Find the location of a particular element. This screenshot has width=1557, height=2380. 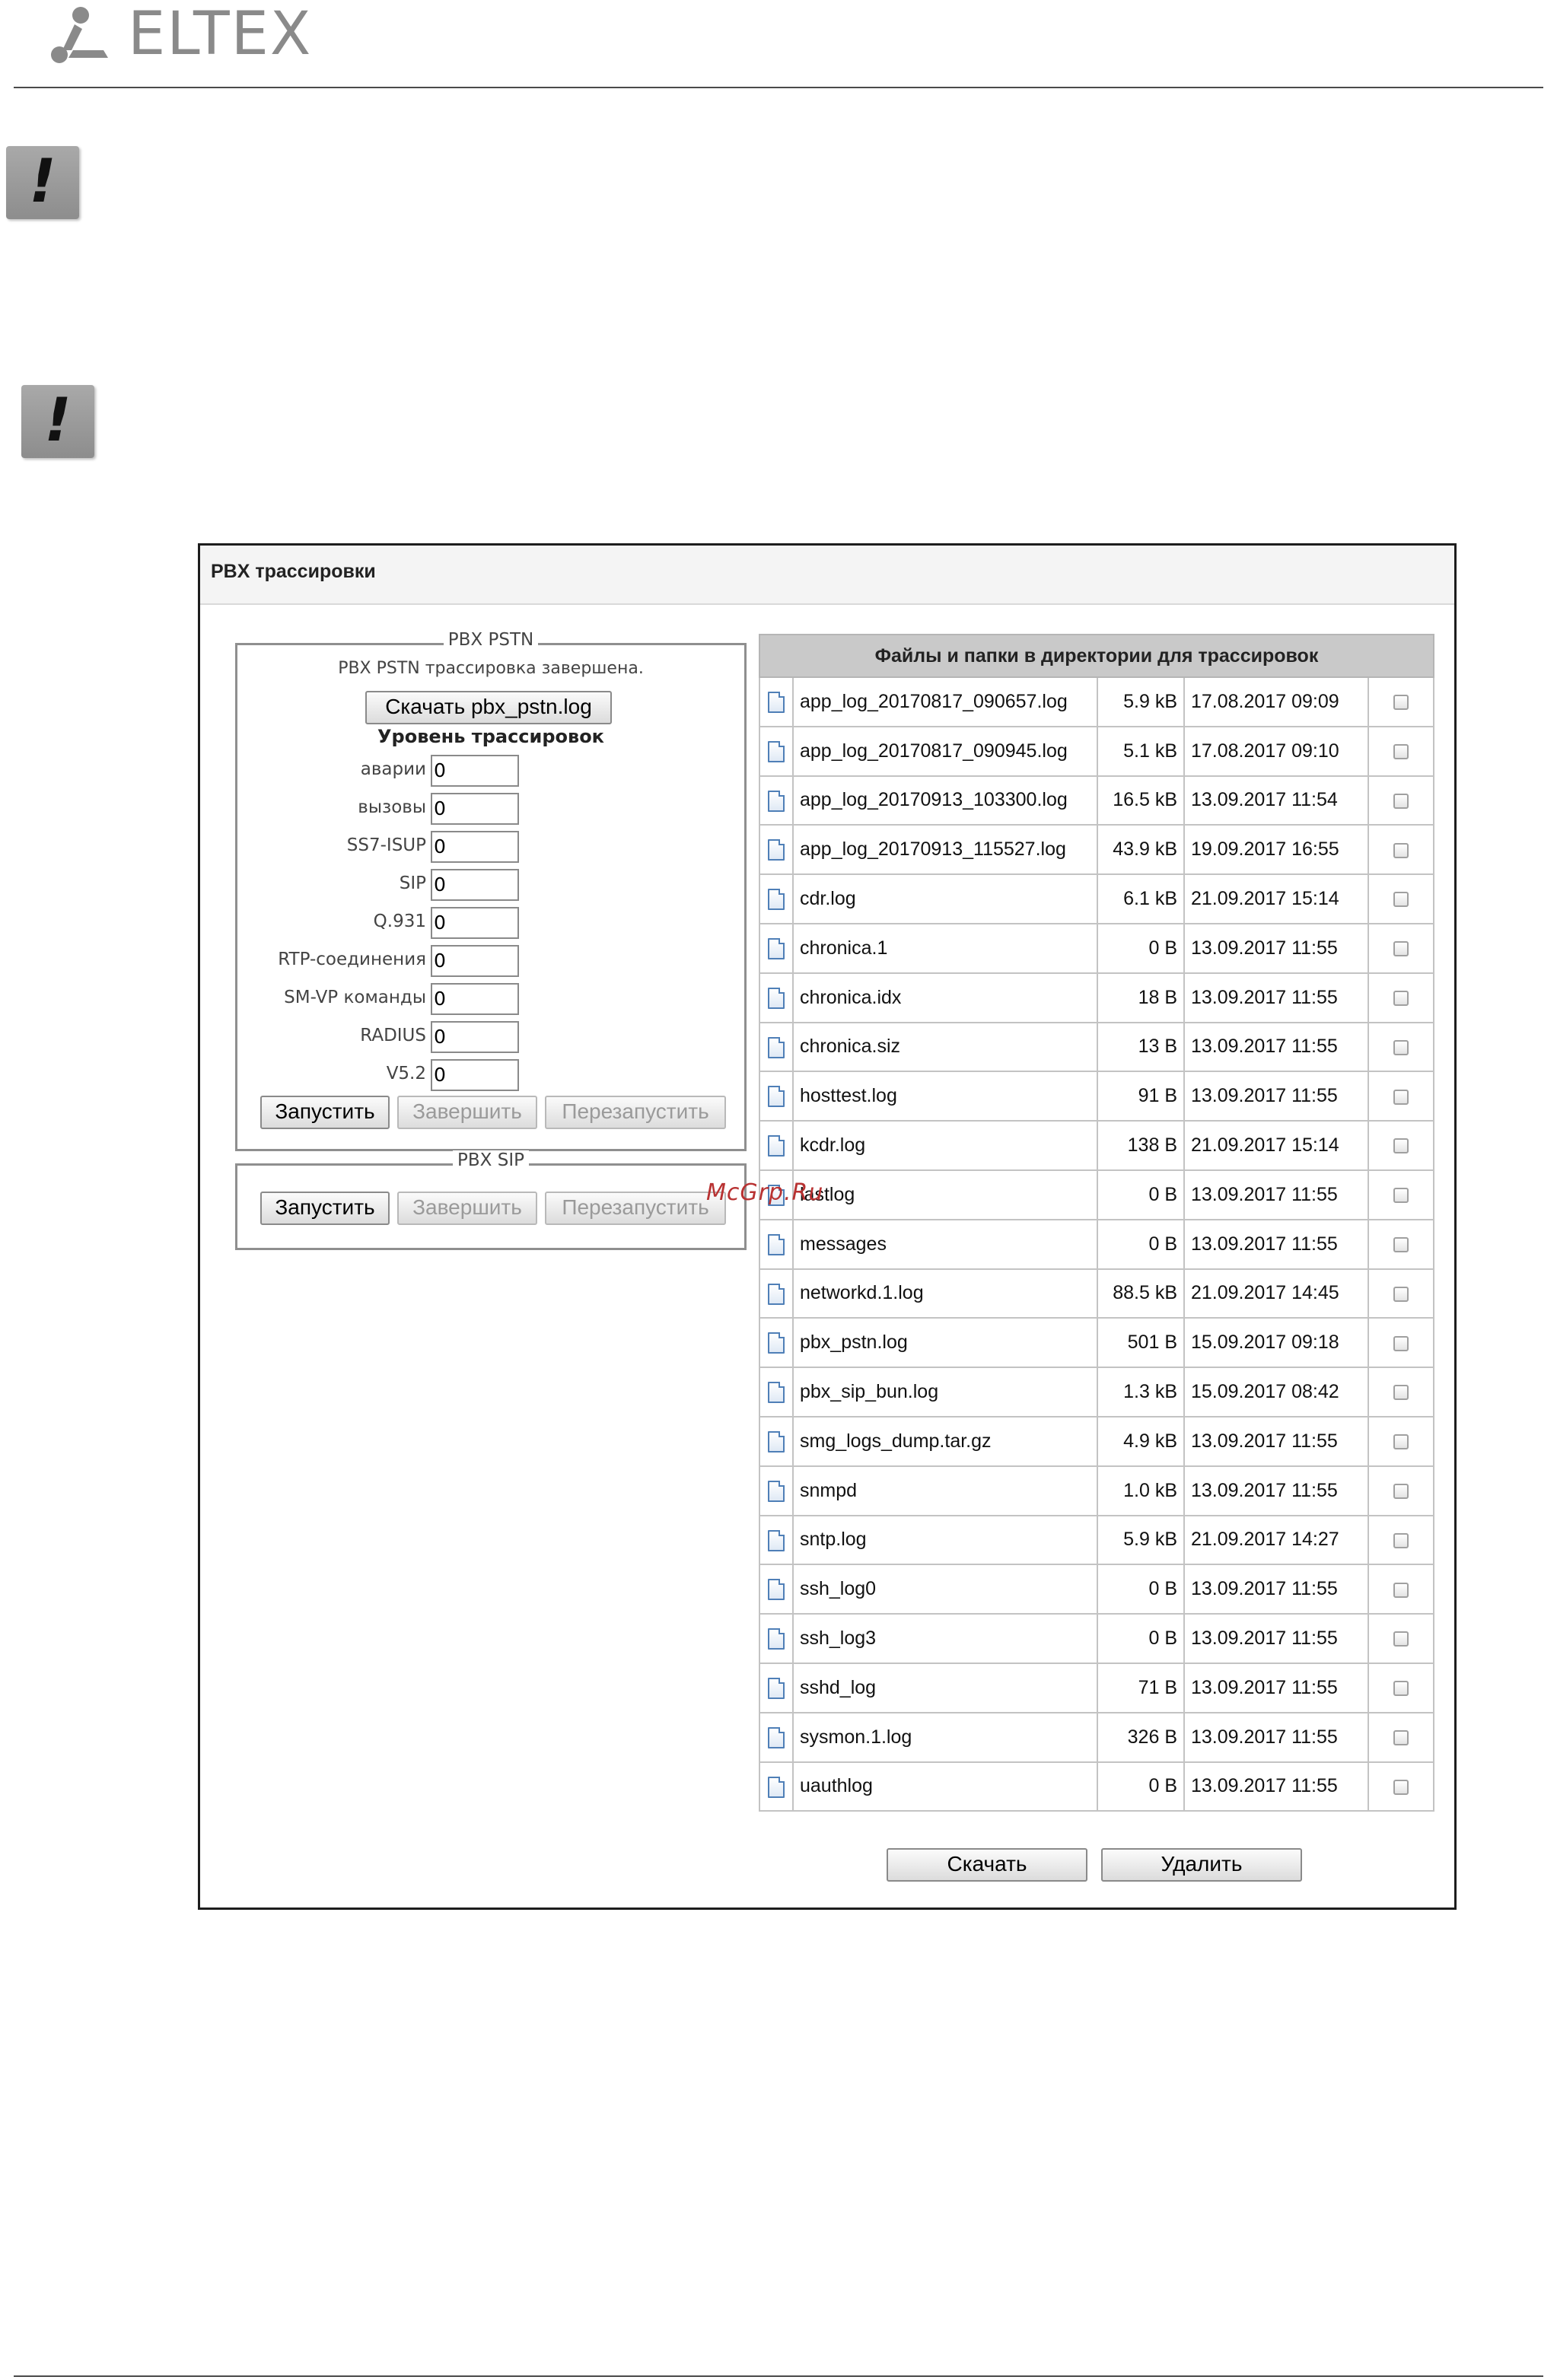

level-input-v52: 0 is located at coordinates (475, 1075).